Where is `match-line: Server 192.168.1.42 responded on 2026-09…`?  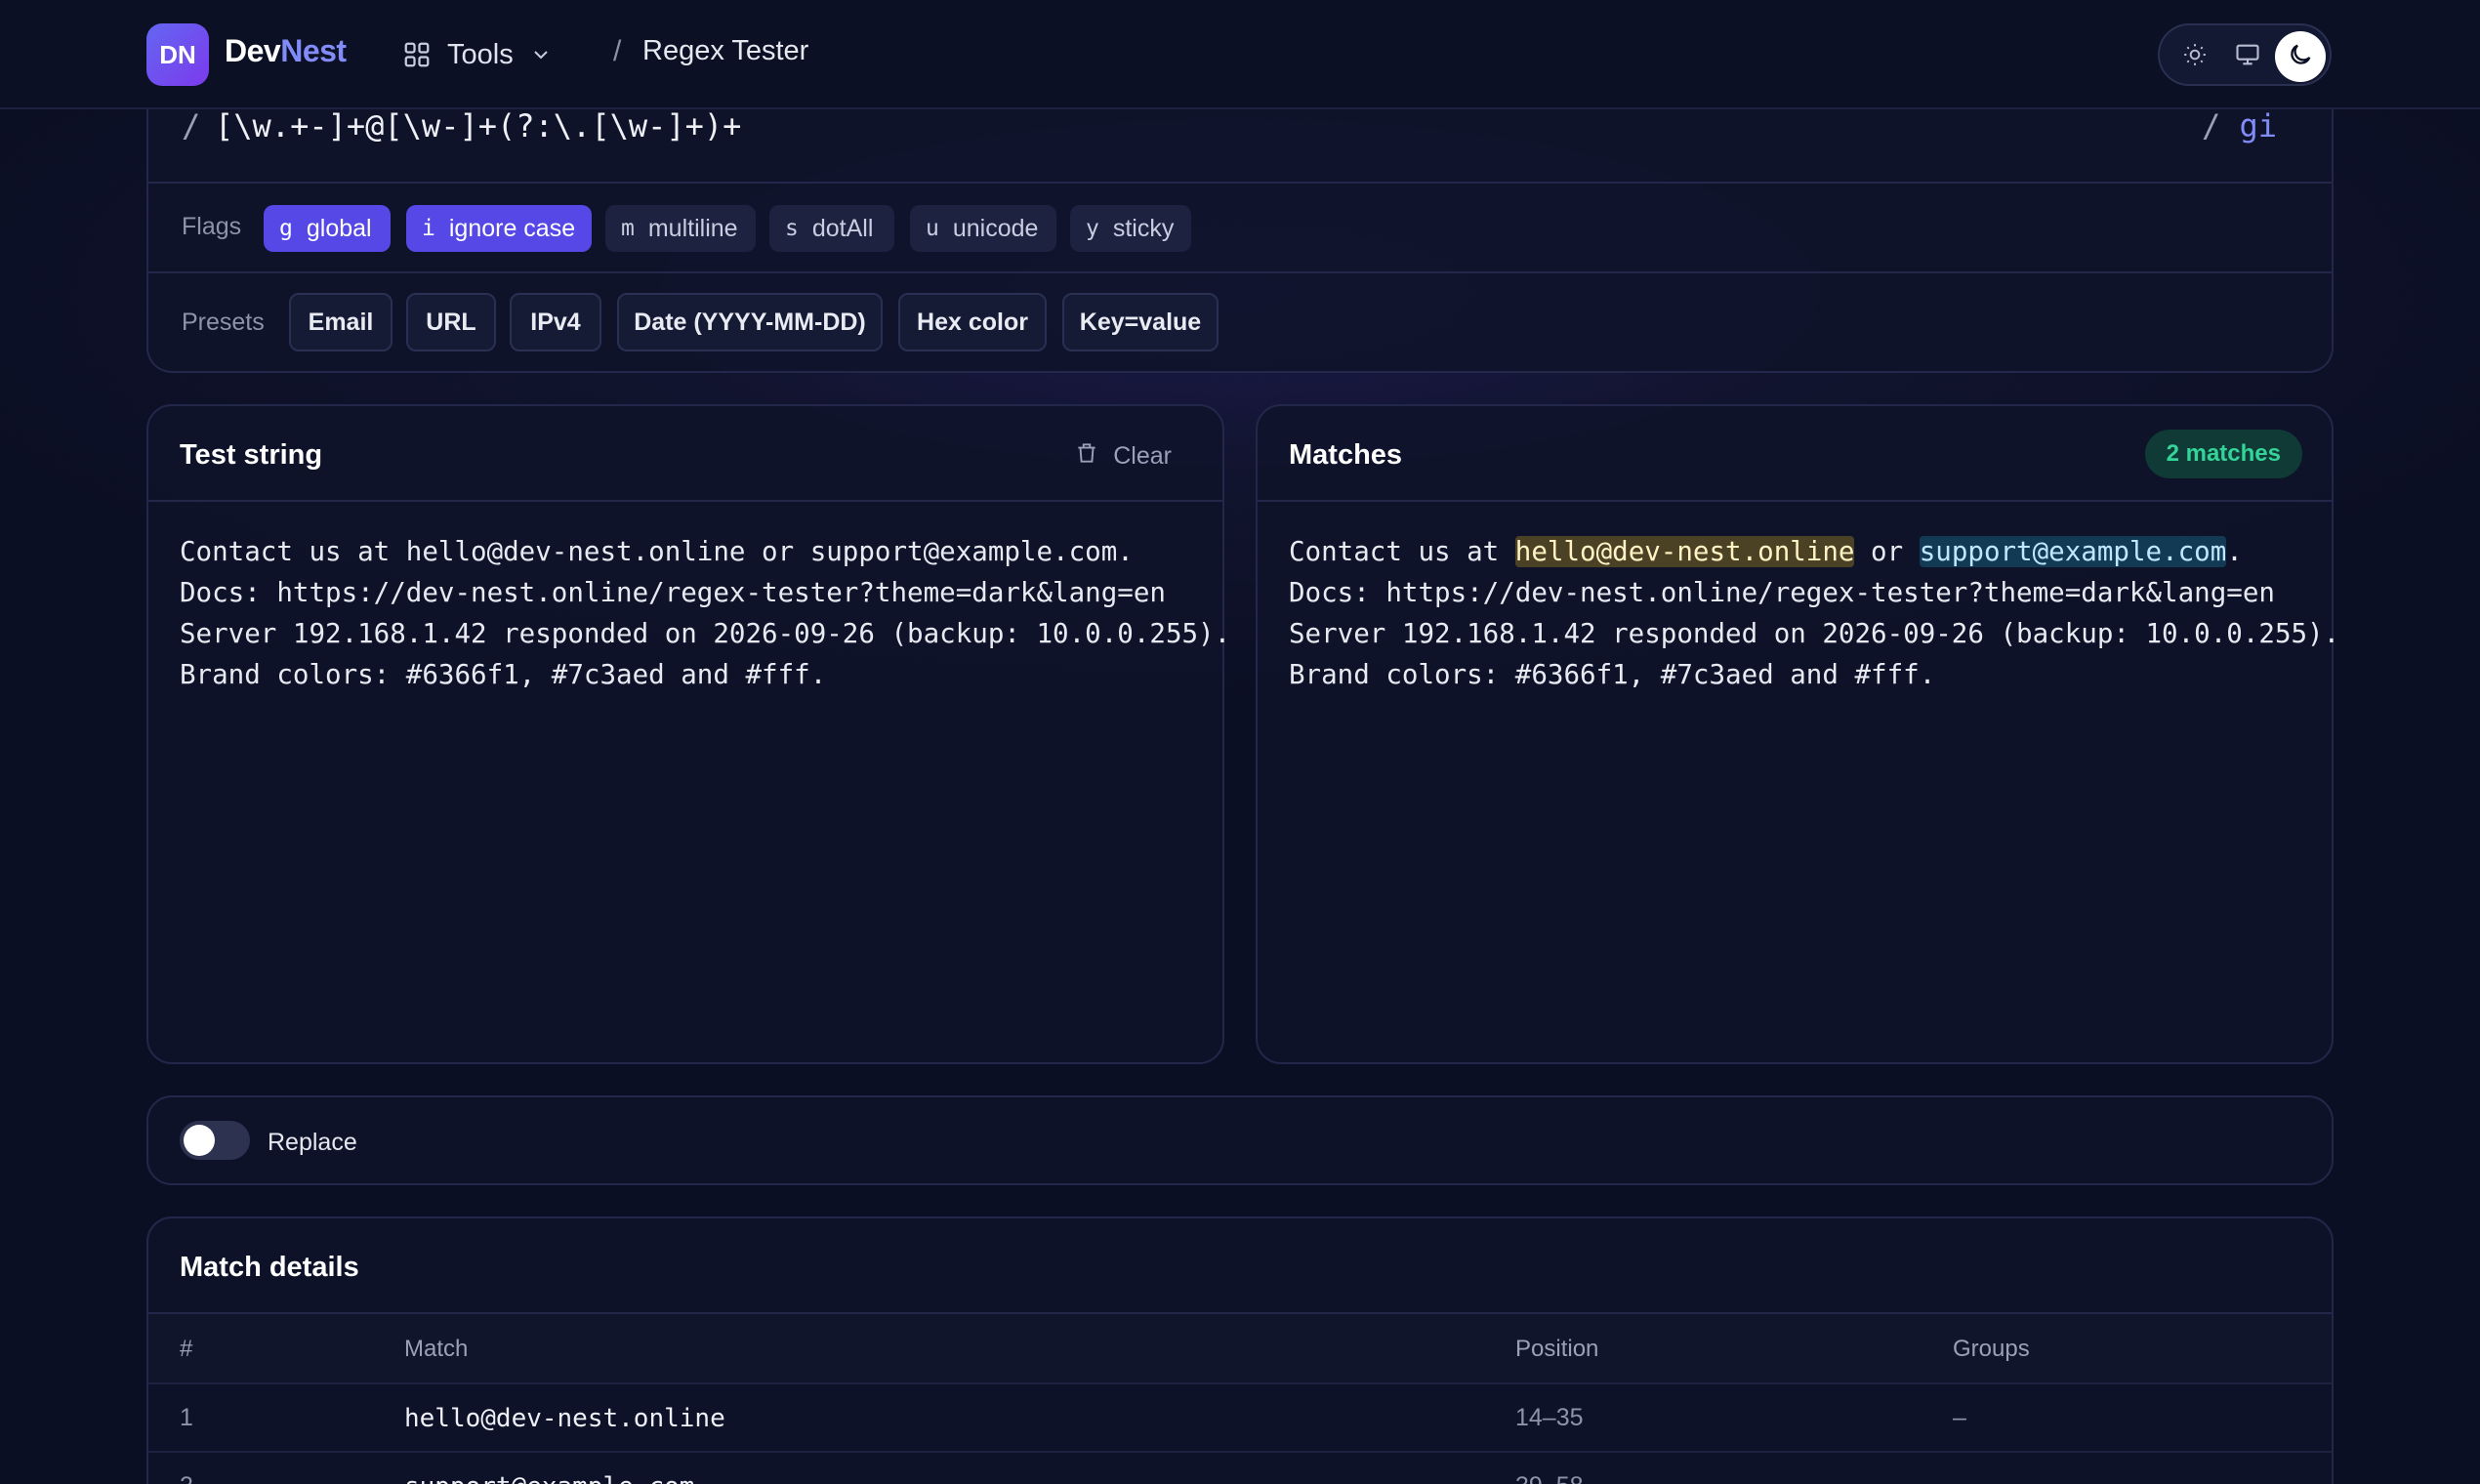
match-line: Server 192.168.1.42 responded on 2026-09… is located at coordinates (1814, 634).